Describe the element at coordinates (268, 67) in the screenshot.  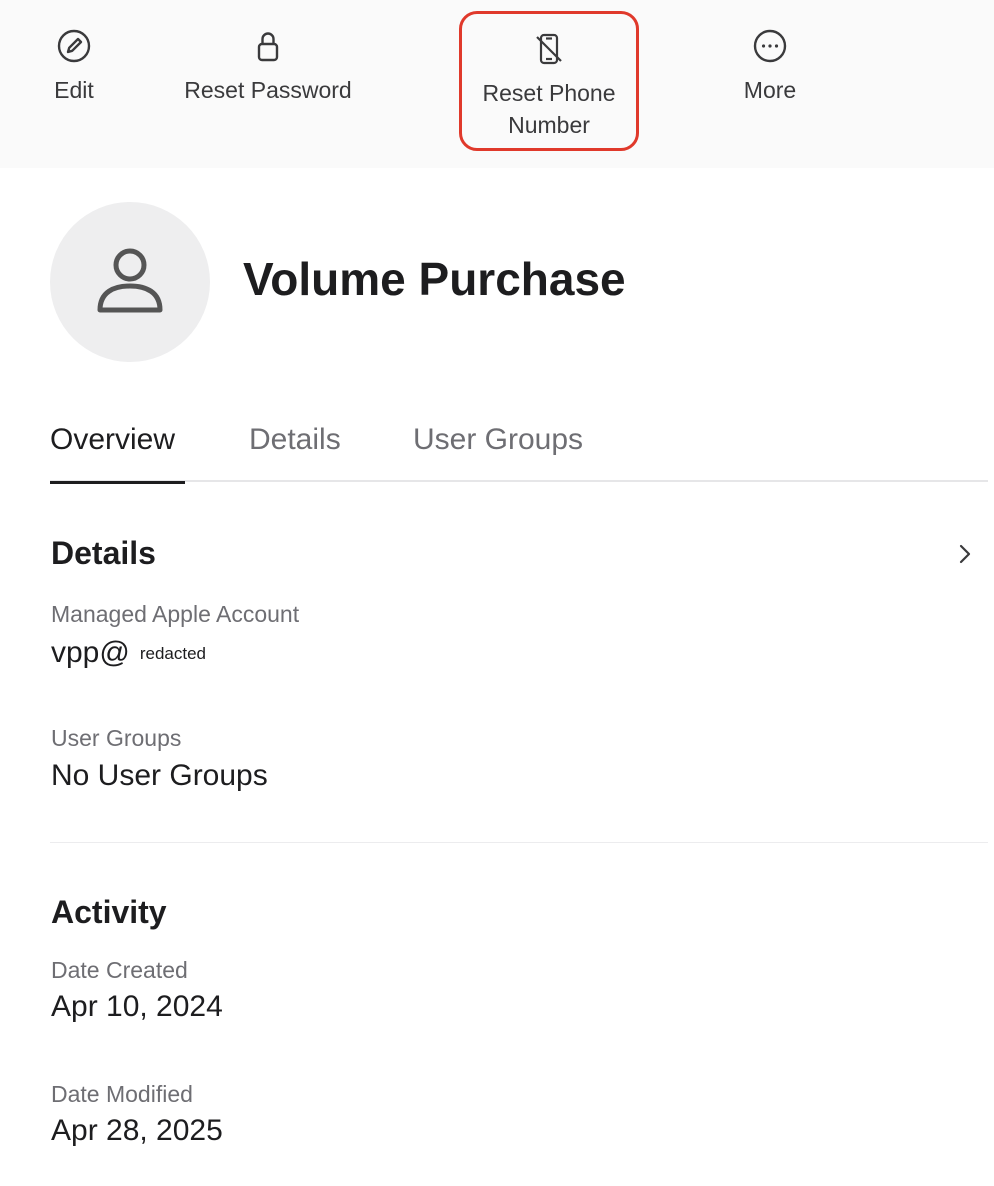
I see `reset-password-button: Reset Password` at that location.